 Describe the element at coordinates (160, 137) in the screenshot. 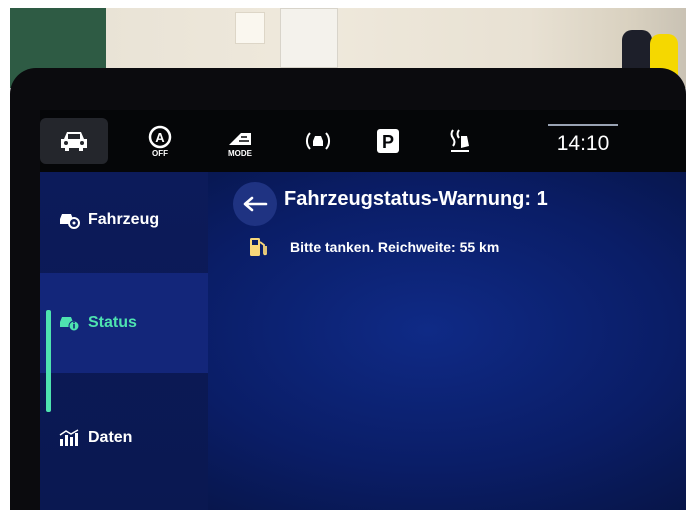

I see `svg-text: A` at that location.